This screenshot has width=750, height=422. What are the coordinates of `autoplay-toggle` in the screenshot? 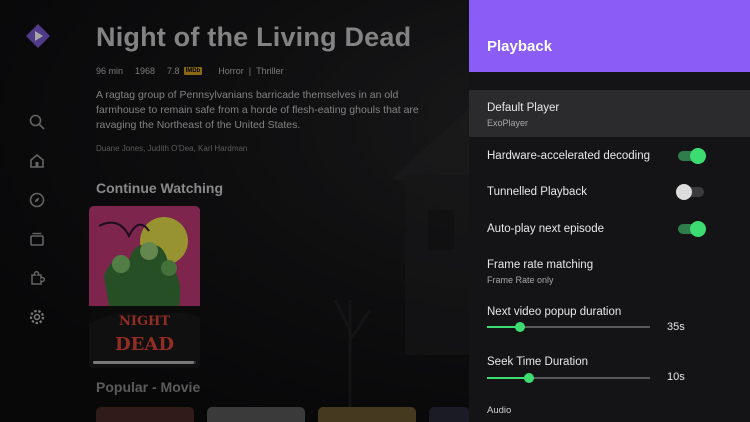 It's located at (692, 229).